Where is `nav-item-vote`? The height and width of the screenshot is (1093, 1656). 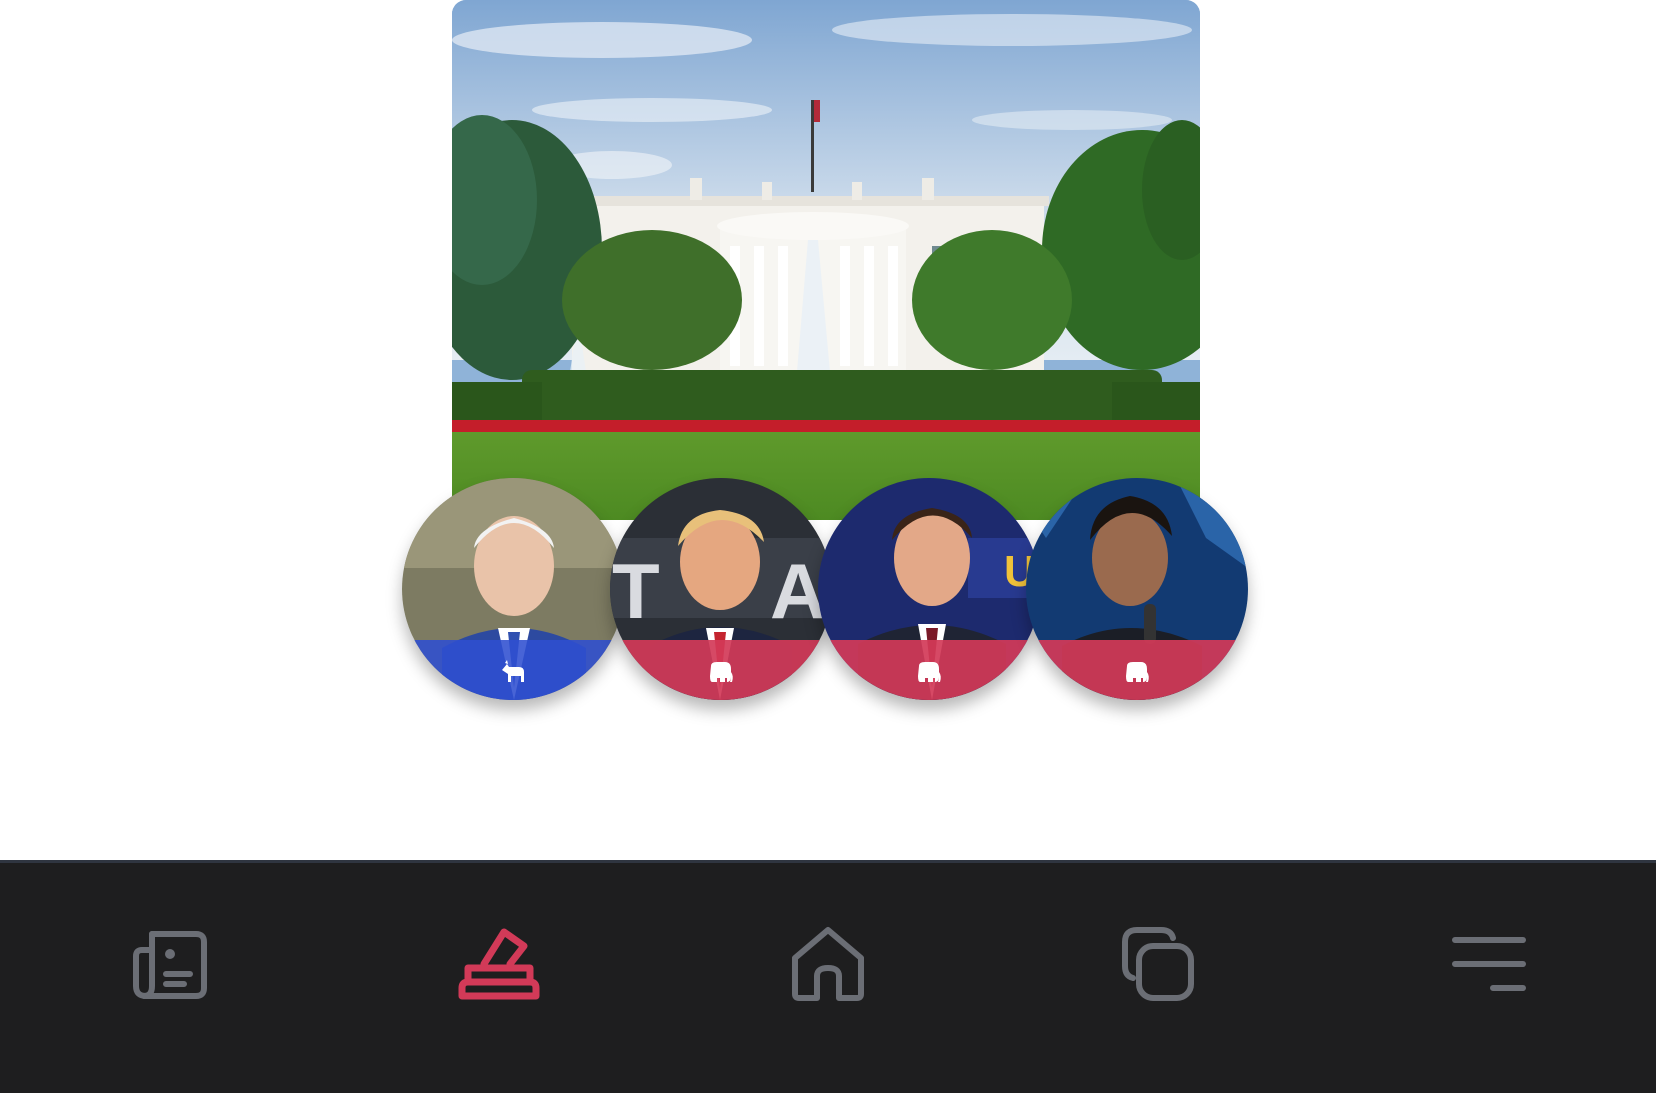 nav-item-vote is located at coordinates (499, 963).